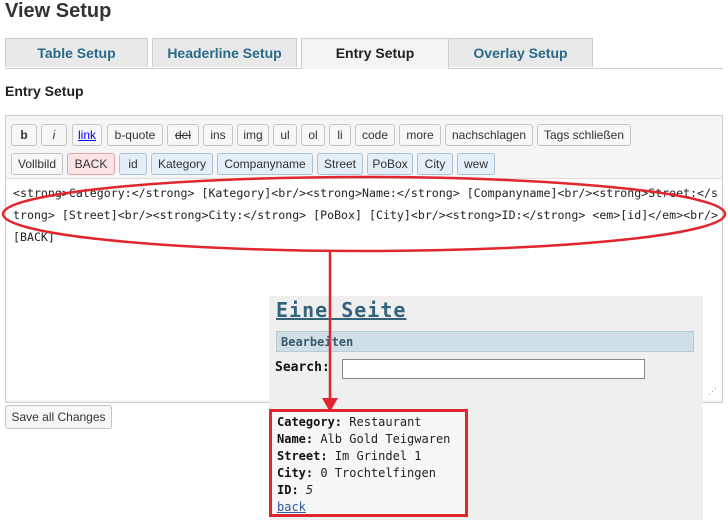 This screenshot has width=728, height=520. What do you see at coordinates (356, 473) in the screenshot?
I see `preview-field-city: City: 0 Trochtelfingen` at bounding box center [356, 473].